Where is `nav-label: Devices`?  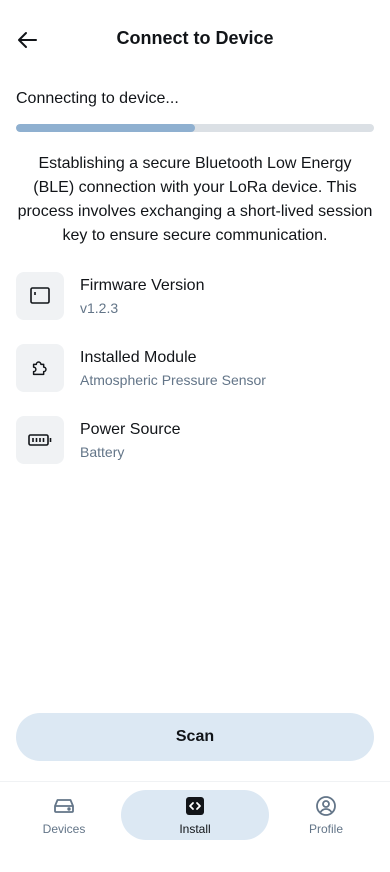
nav-label: Devices is located at coordinates (64, 829).